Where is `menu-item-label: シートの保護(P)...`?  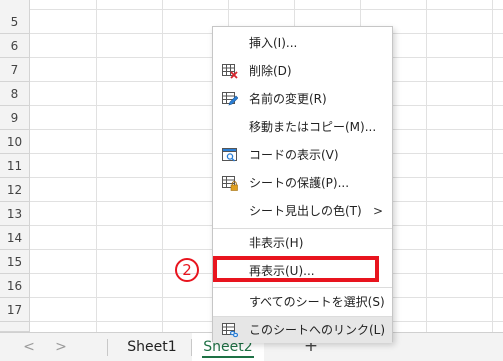 menu-item-label: シートの保護(P)... is located at coordinates (299, 183).